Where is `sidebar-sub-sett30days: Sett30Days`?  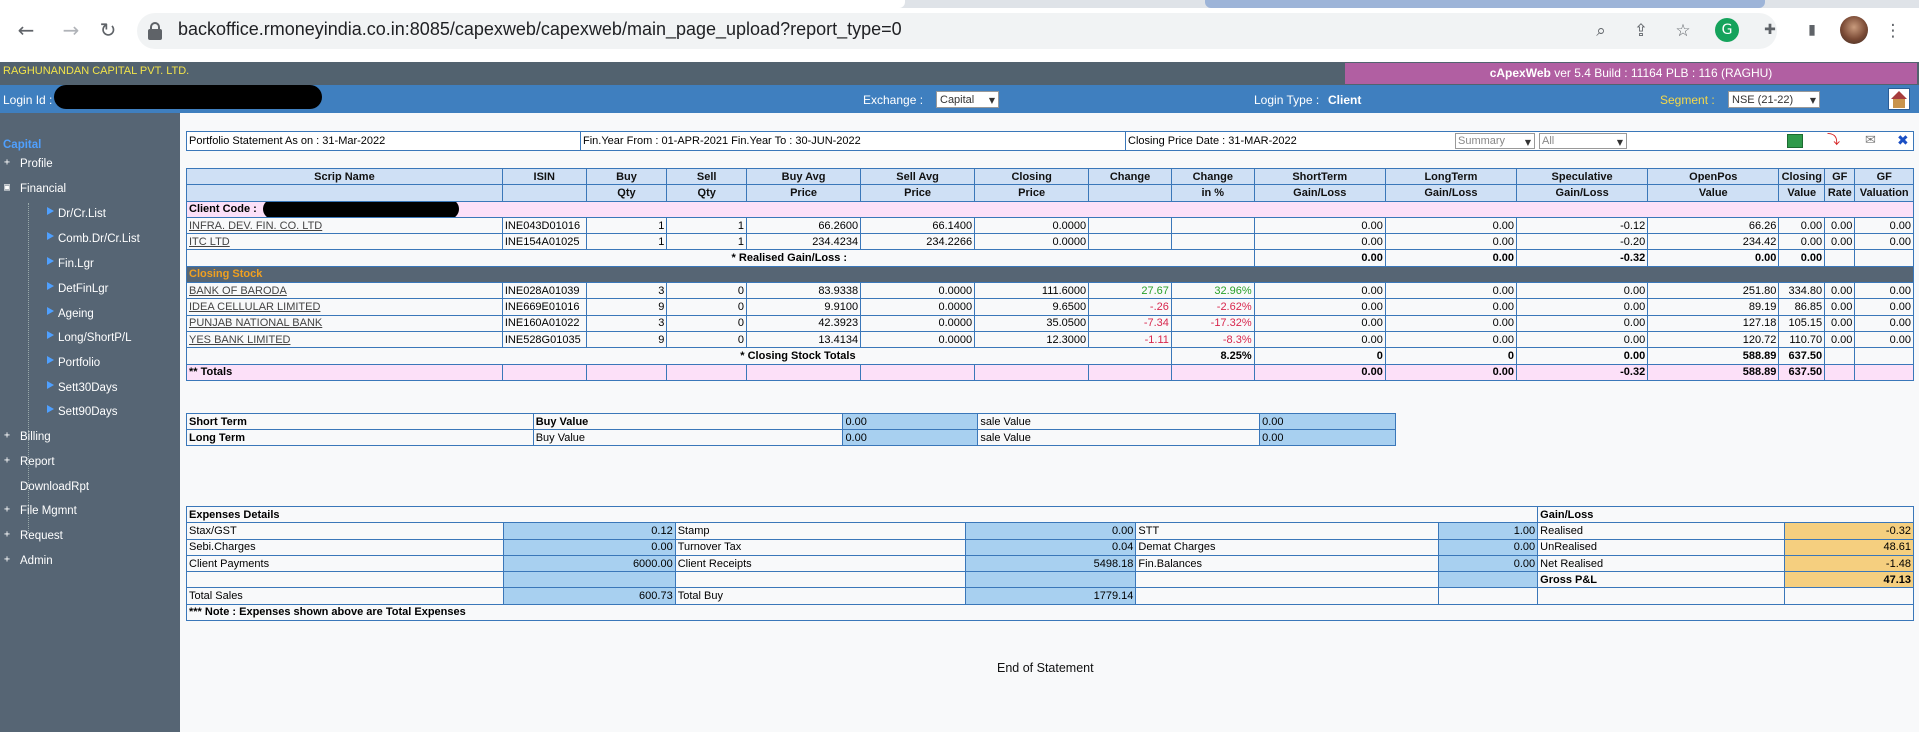
sidebar-sub-sett30days: Sett30Days is located at coordinates (87, 388).